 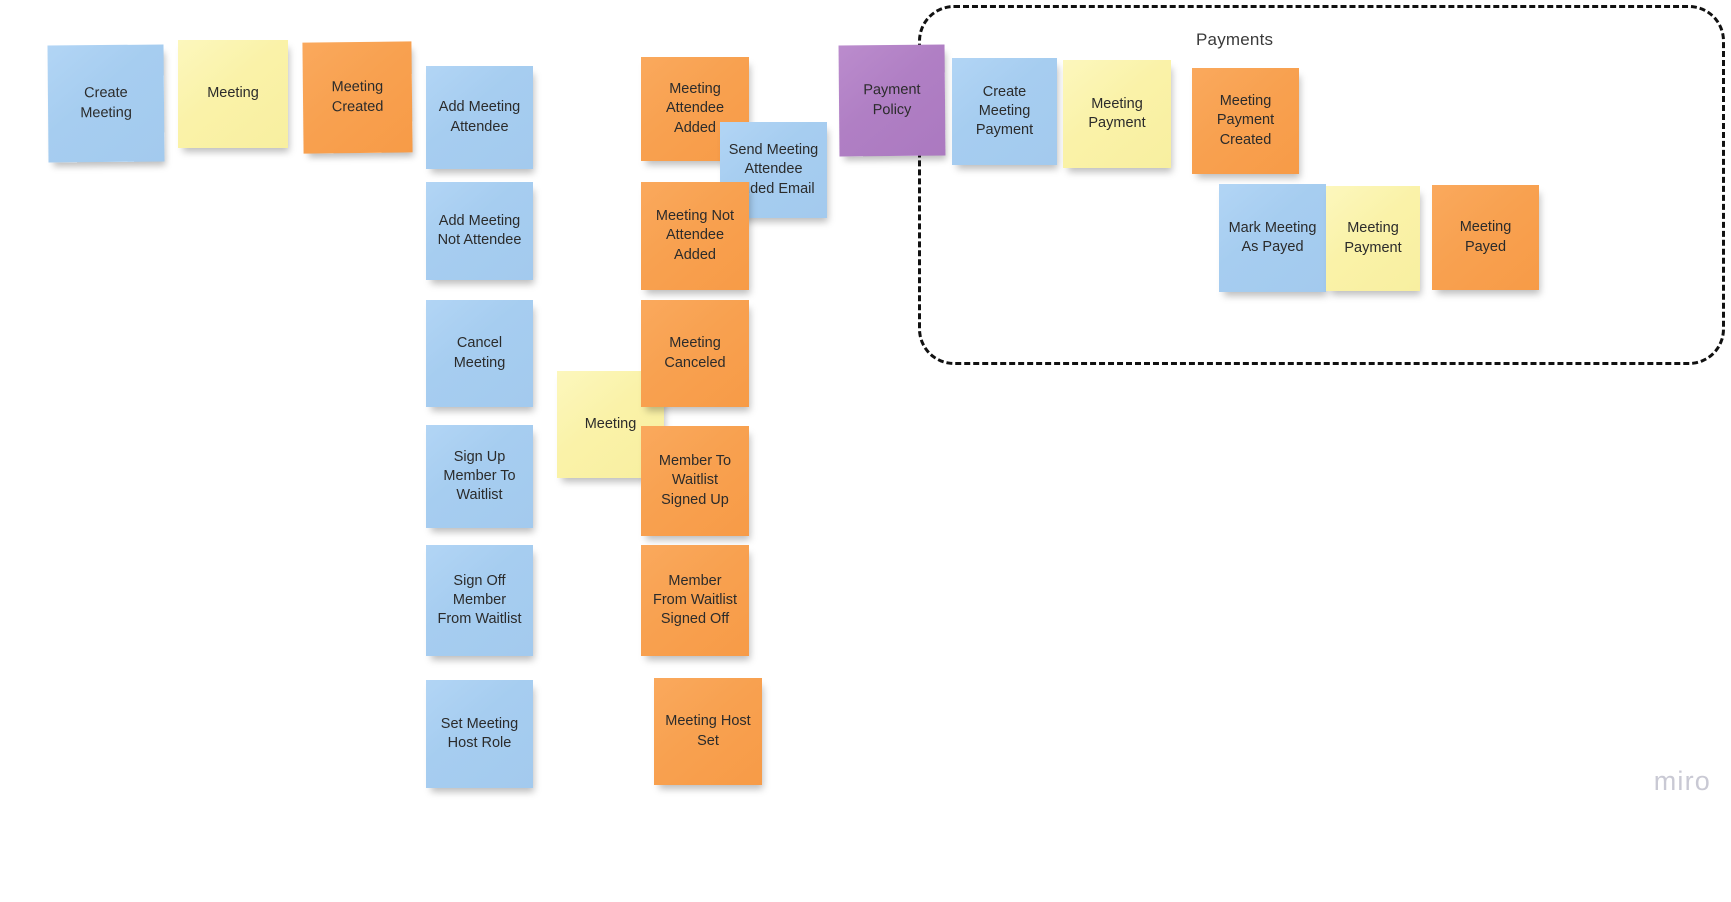 I want to click on sticky-note-add-meeting-attendee: Add Meeting Attendee, so click(x=479, y=117).